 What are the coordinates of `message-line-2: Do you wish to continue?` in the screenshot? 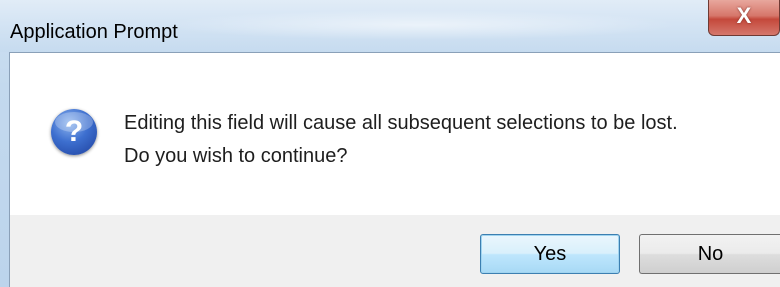 It's located at (236, 156).